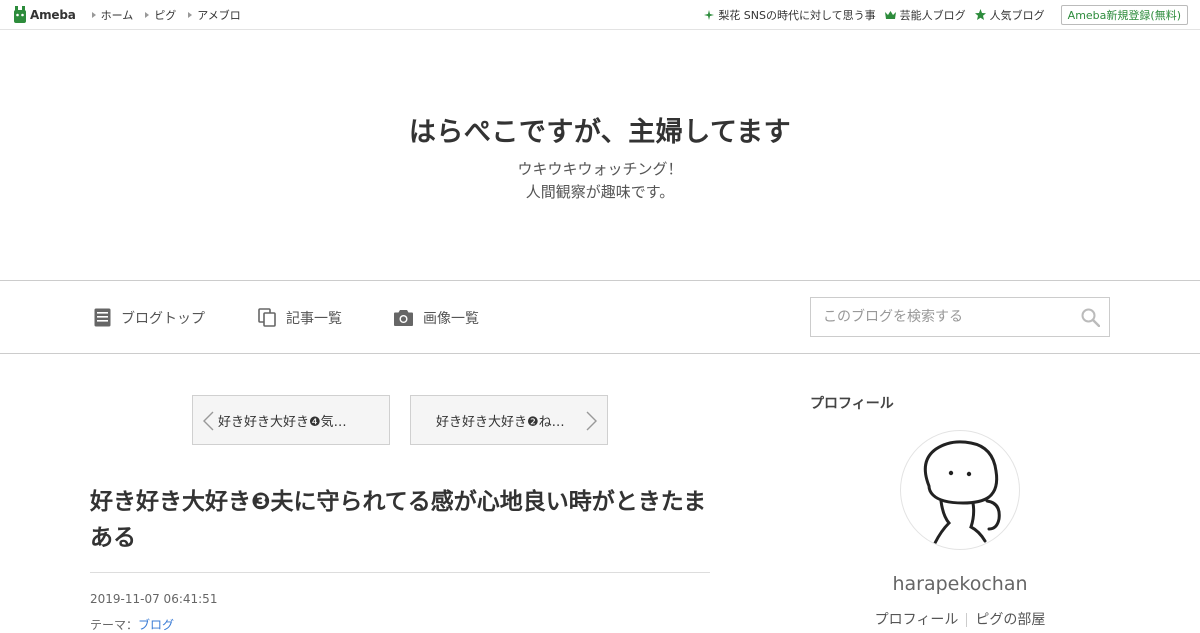 The width and height of the screenshot is (1200, 633). What do you see at coordinates (946, 317) in the screenshot?
I see `search-input` at bounding box center [946, 317].